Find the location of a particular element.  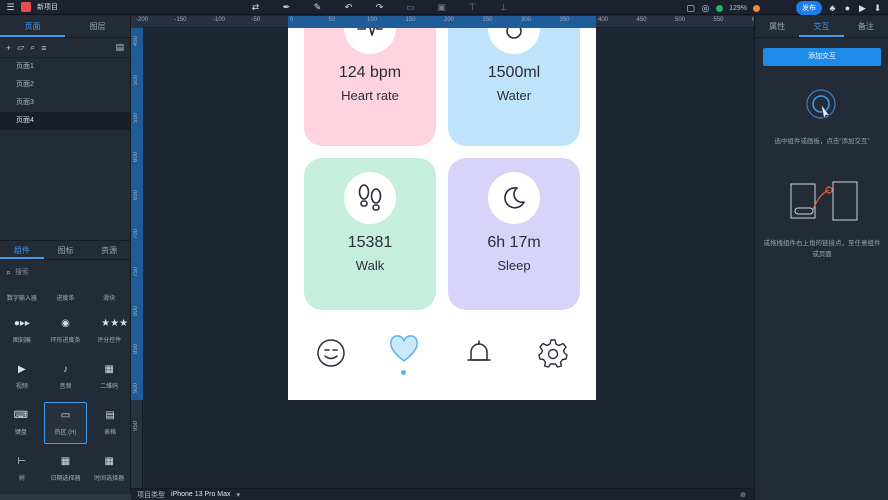

smile-icon is located at coordinates (331, 353).